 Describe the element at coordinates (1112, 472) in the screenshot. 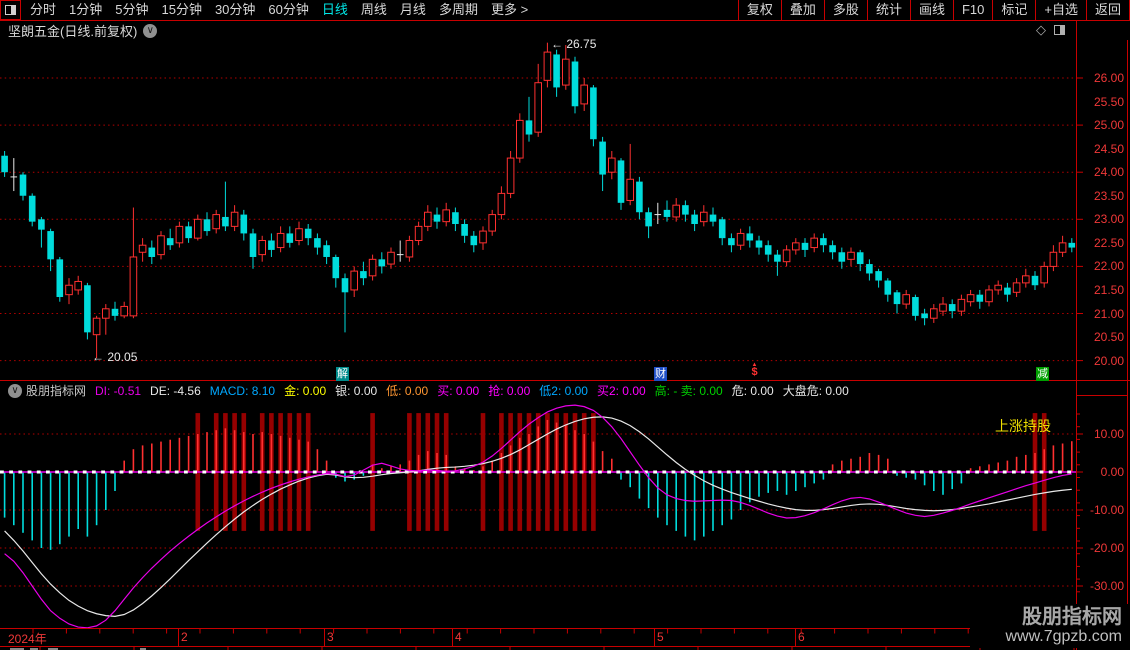

I see `indicator-axis-label: 0.00` at that location.